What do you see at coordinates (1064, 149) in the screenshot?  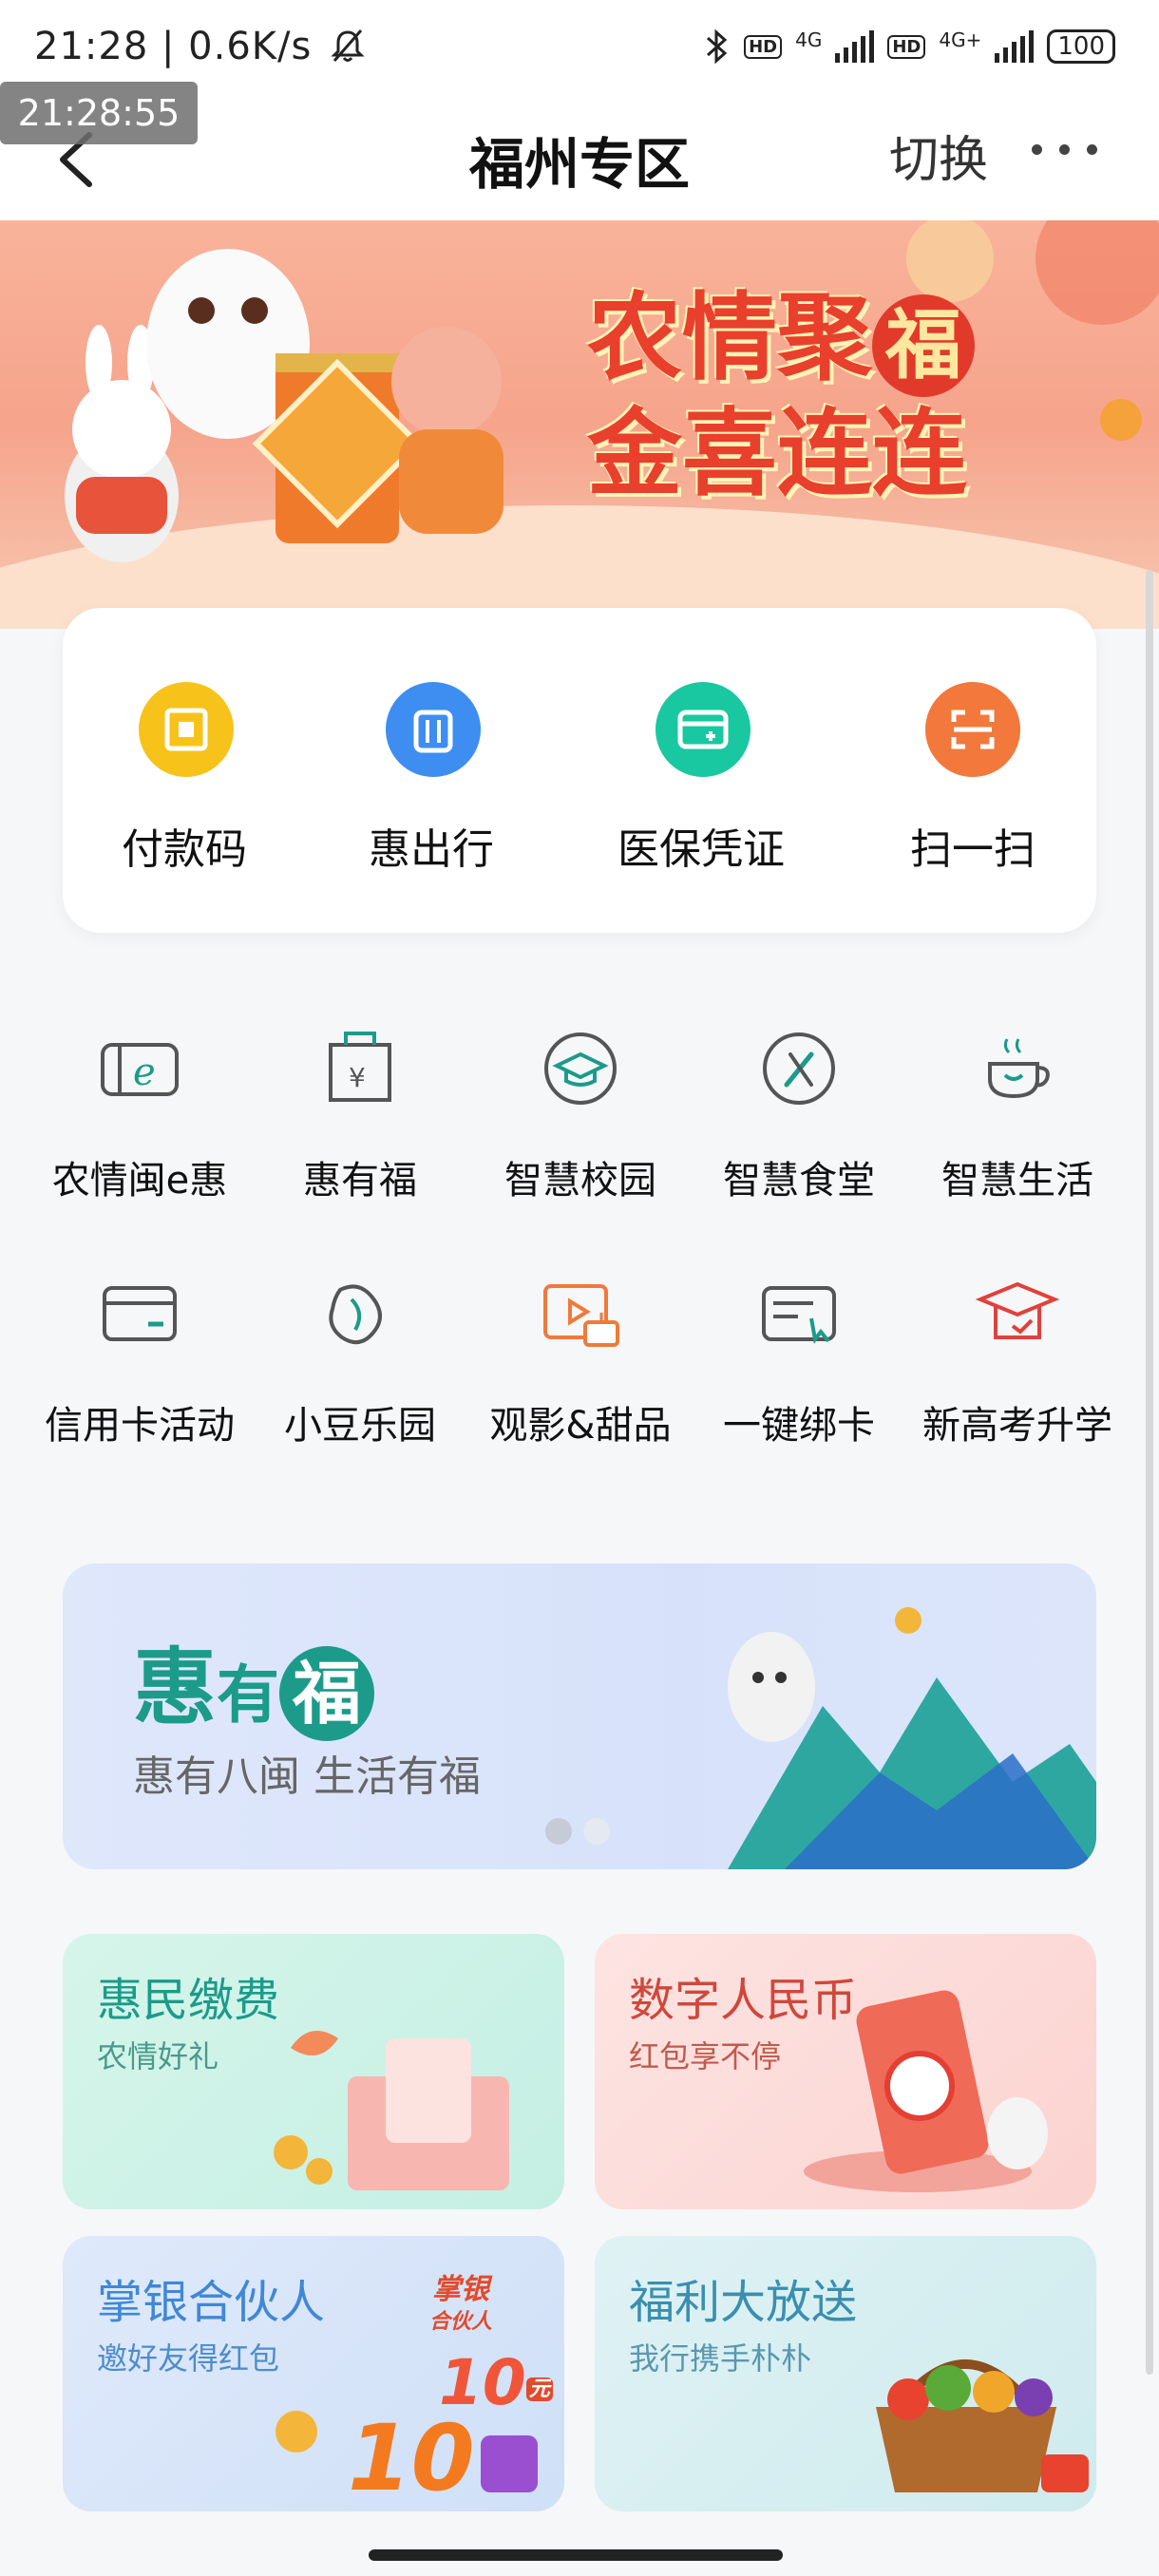 I see `more-options-button` at bounding box center [1064, 149].